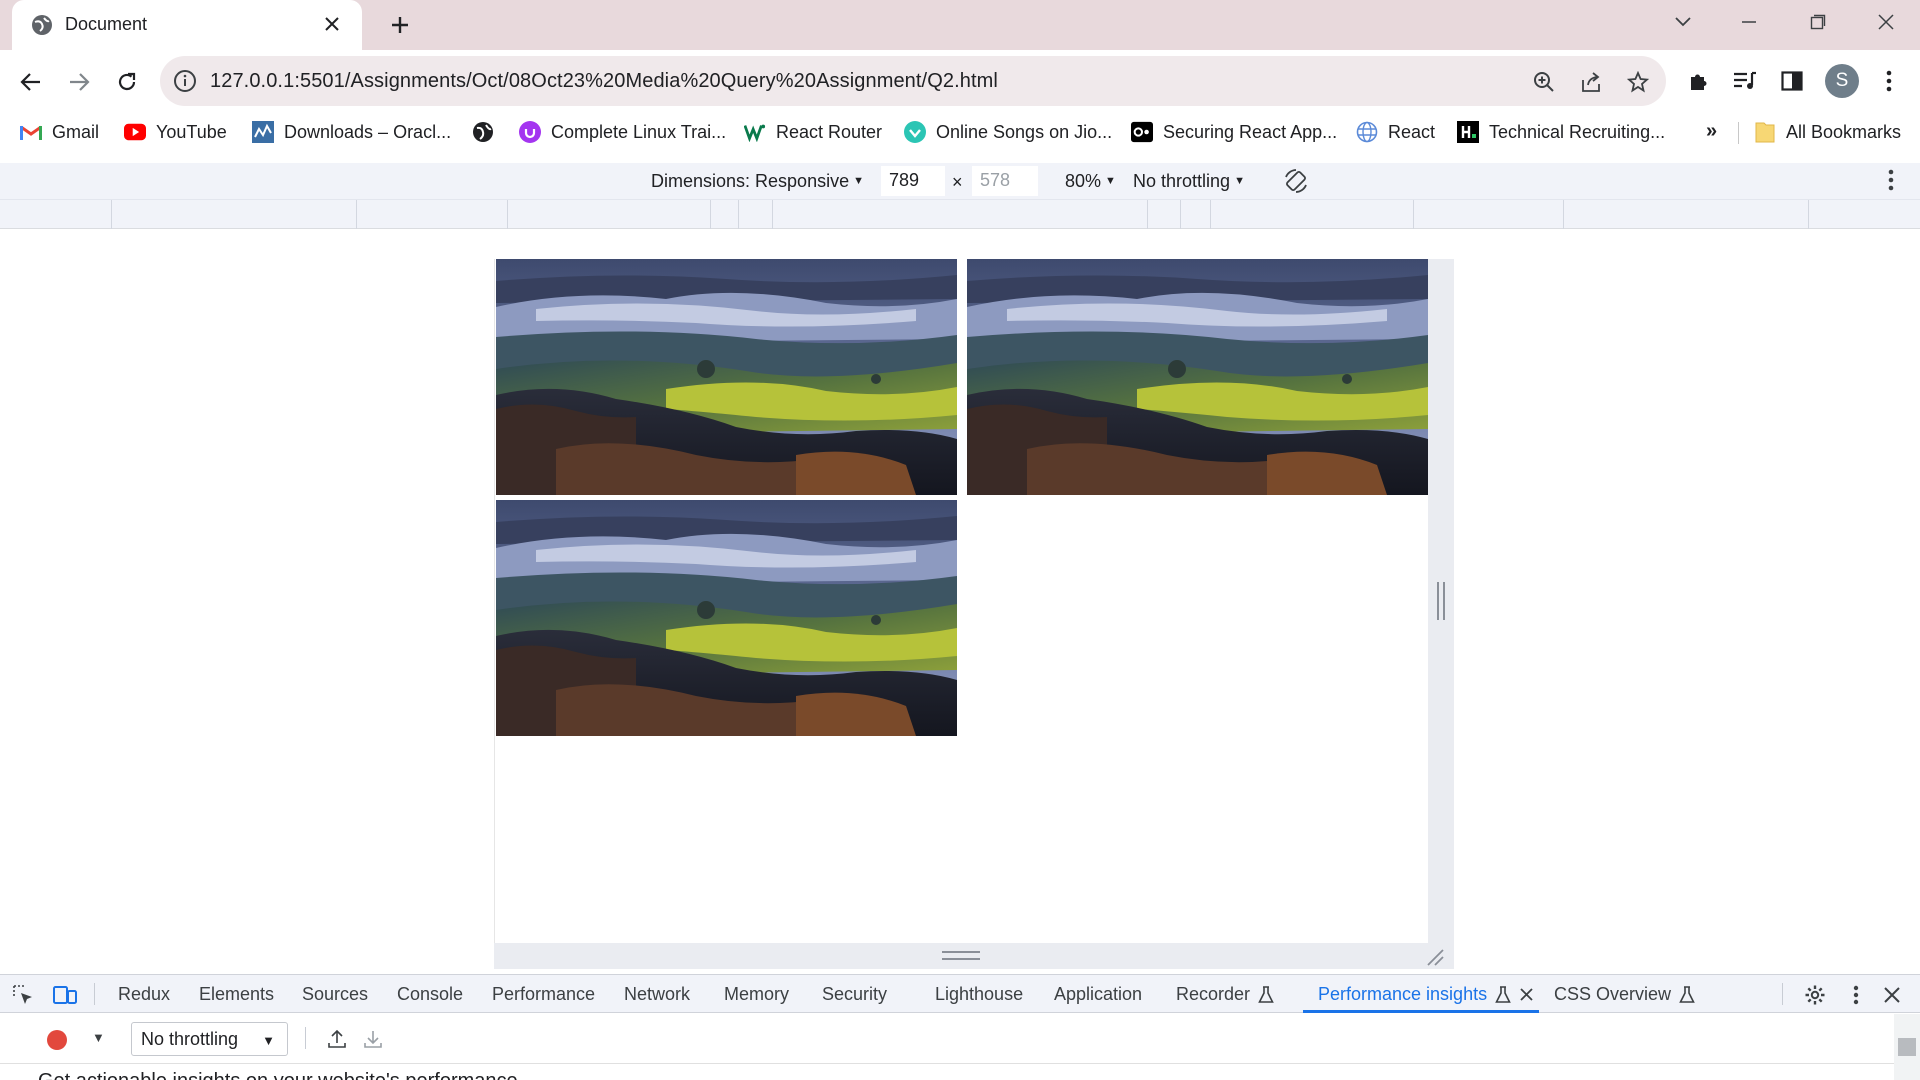  I want to click on zoom-value: 80%, so click(1083, 181).